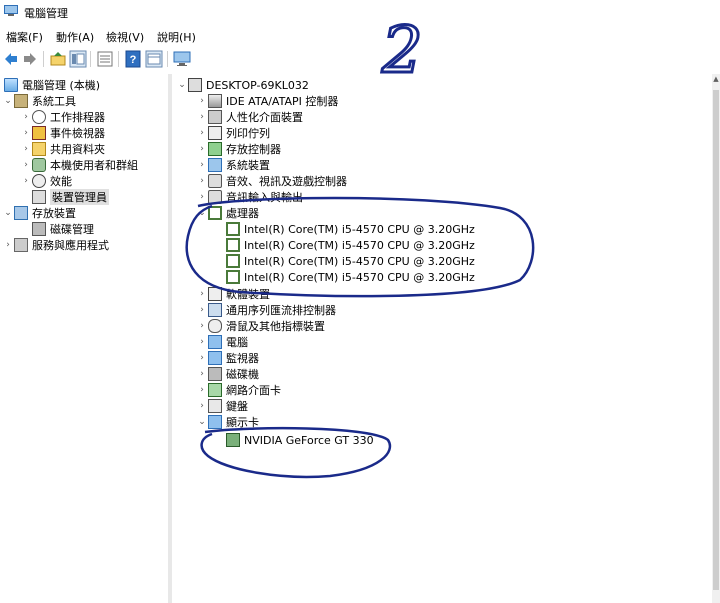 The width and height of the screenshot is (720, 603). I want to click on device-category-keyboards: › 鍵盤, so click(222, 406).